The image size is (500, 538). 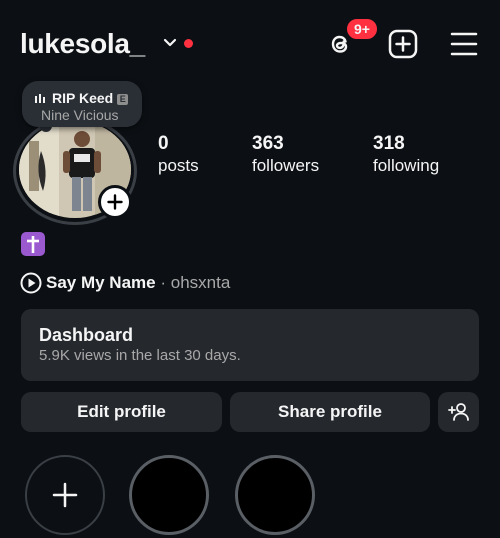 I want to click on stat-followers: 363 followers, so click(x=285, y=155).